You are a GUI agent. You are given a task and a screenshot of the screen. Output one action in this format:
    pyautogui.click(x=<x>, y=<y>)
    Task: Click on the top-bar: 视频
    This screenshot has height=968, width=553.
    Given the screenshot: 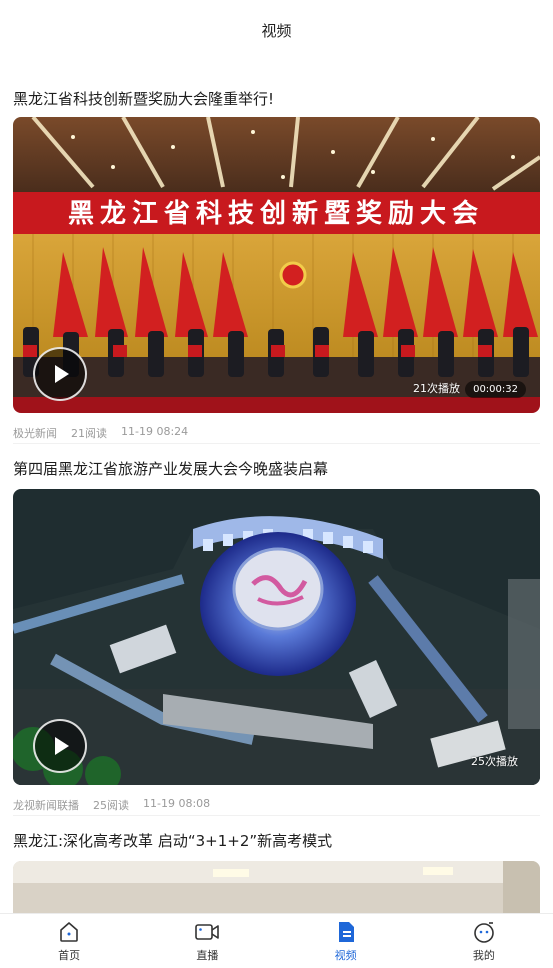 What is the action you would take?
    pyautogui.click(x=276, y=30)
    